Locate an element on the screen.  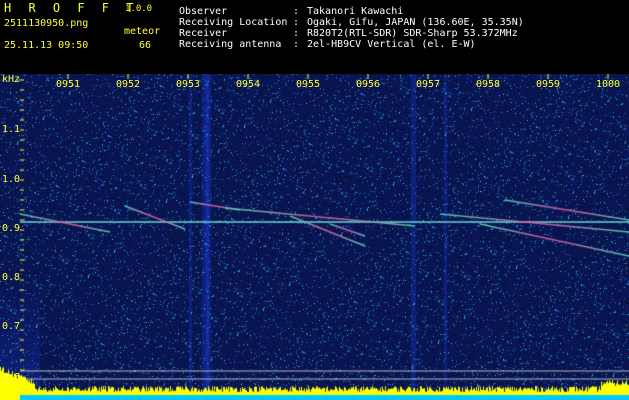
y-tick-label: 1.0 is located at coordinates (11, 179).